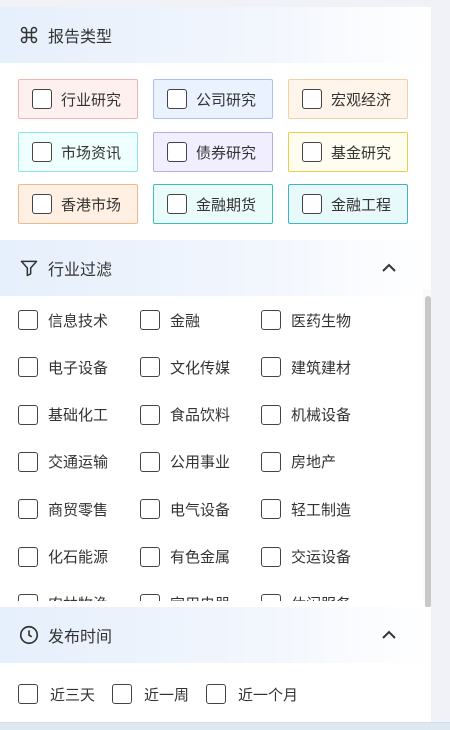  I want to click on industry-label: 家用电器, so click(200, 597).